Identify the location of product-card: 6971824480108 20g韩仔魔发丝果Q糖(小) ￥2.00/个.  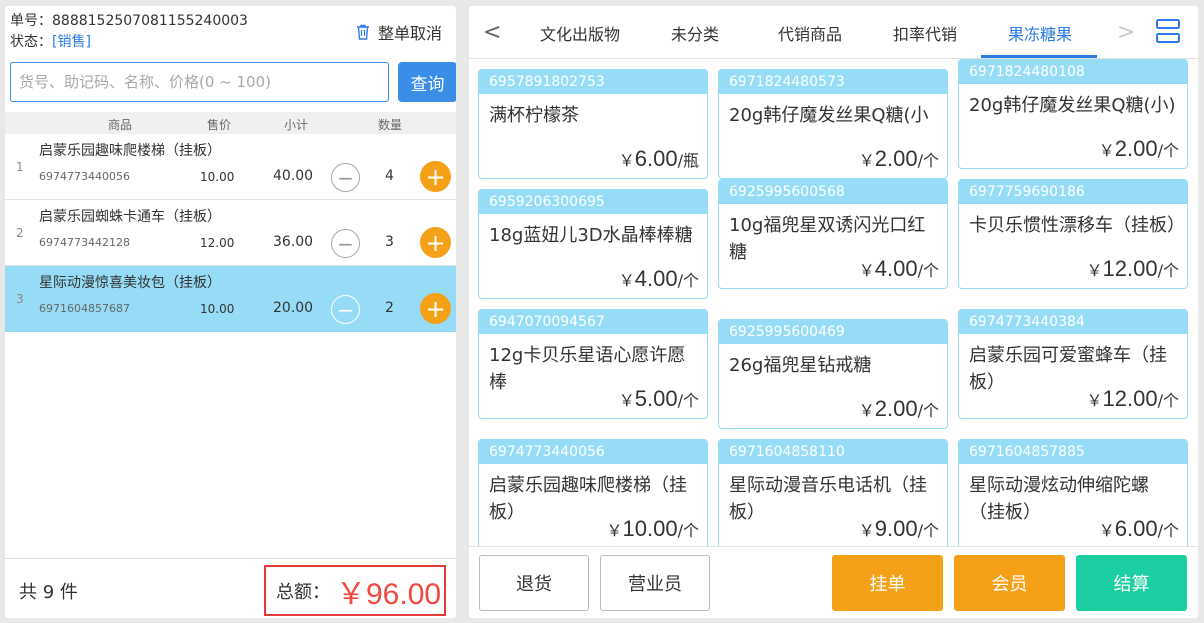
(1073, 114).